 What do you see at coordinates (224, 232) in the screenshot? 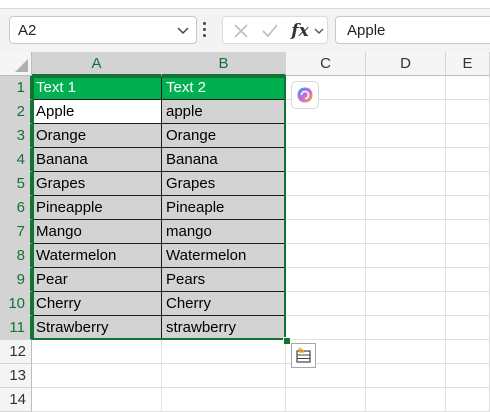
I see `table-cell: mango` at bounding box center [224, 232].